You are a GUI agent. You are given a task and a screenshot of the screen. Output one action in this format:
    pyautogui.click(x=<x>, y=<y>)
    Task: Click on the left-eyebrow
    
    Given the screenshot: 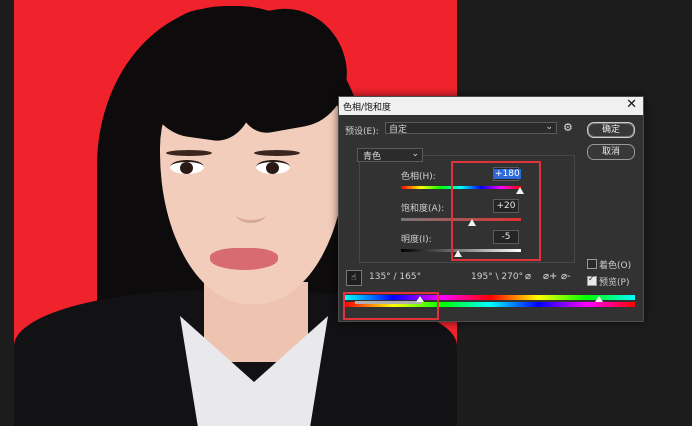 What is the action you would take?
    pyautogui.click(x=189, y=153)
    